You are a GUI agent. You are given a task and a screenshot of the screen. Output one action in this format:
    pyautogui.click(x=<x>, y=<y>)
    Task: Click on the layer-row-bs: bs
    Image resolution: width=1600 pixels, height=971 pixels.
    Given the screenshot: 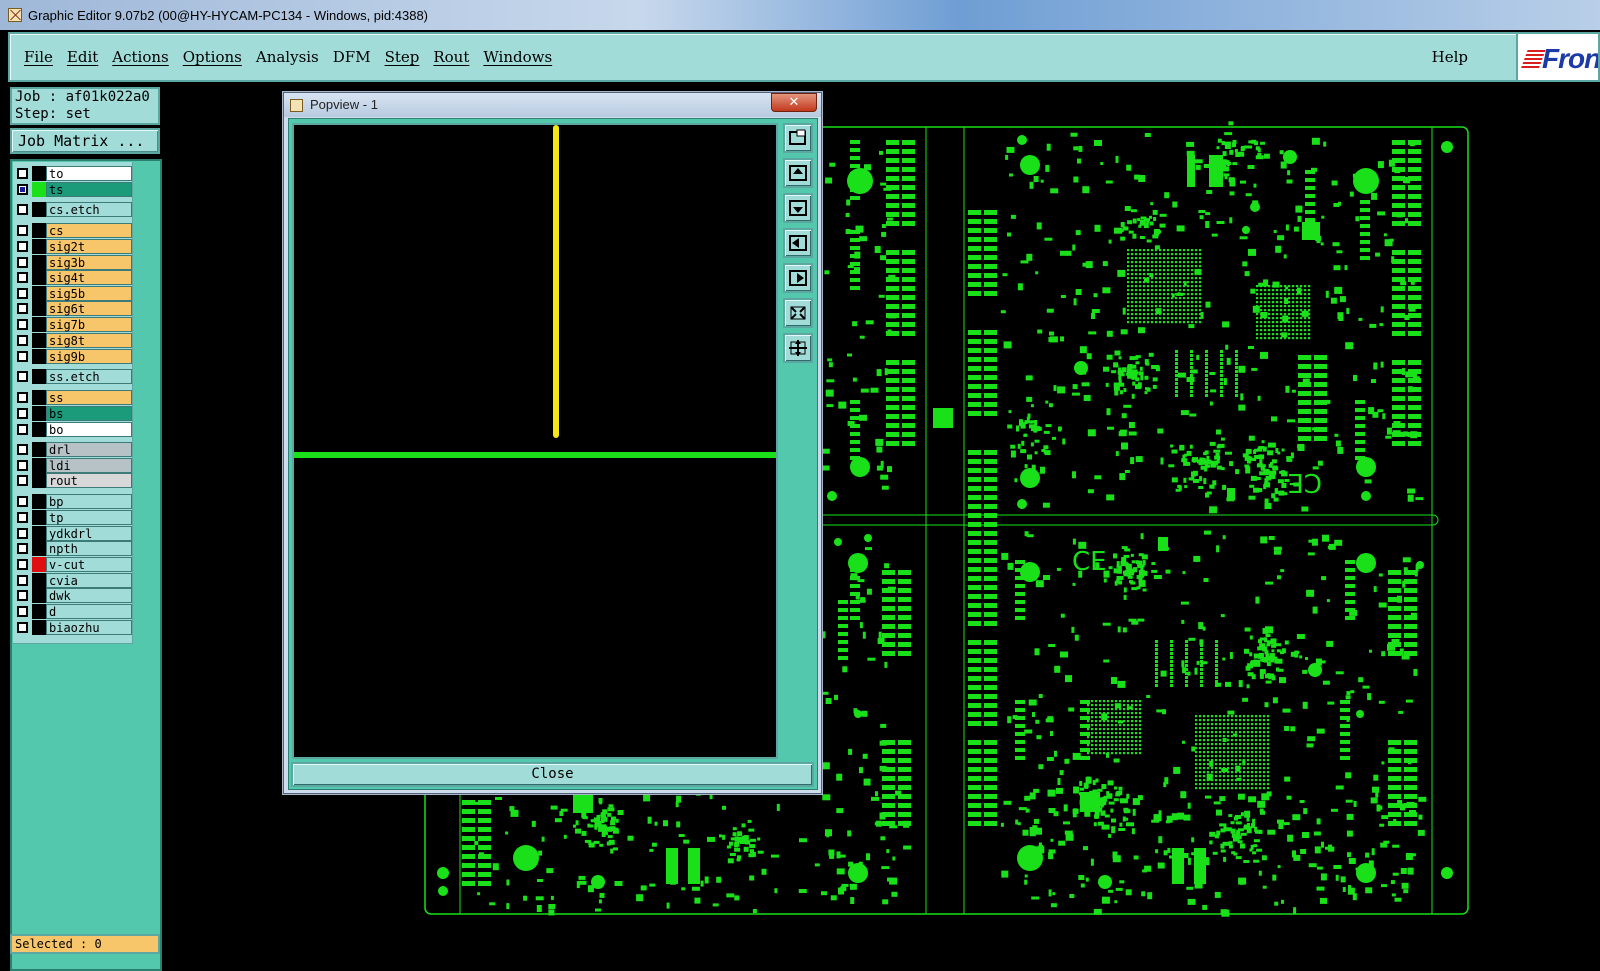 What is the action you would take?
    pyautogui.click(x=73, y=413)
    